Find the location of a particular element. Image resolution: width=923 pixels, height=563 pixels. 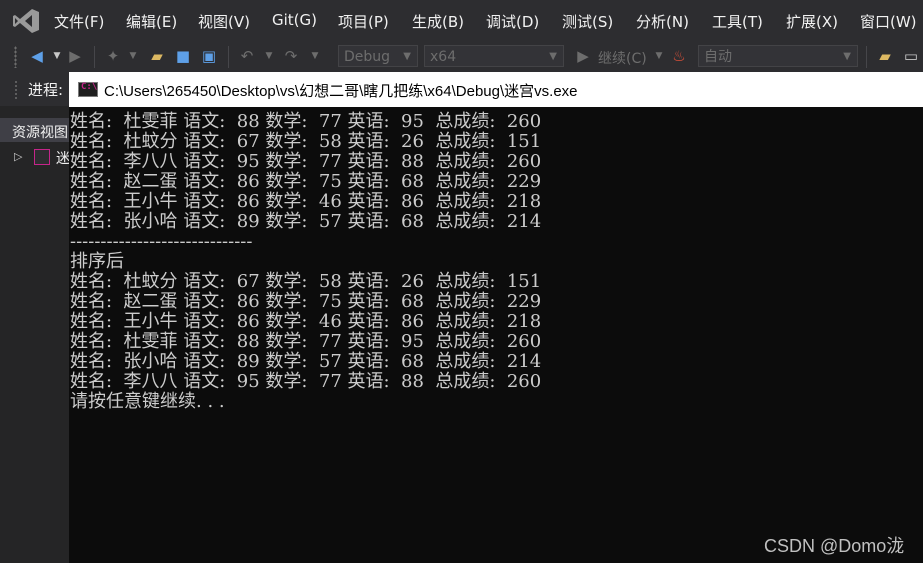

open-folder-icon: ▰ is located at coordinates (157, 56).